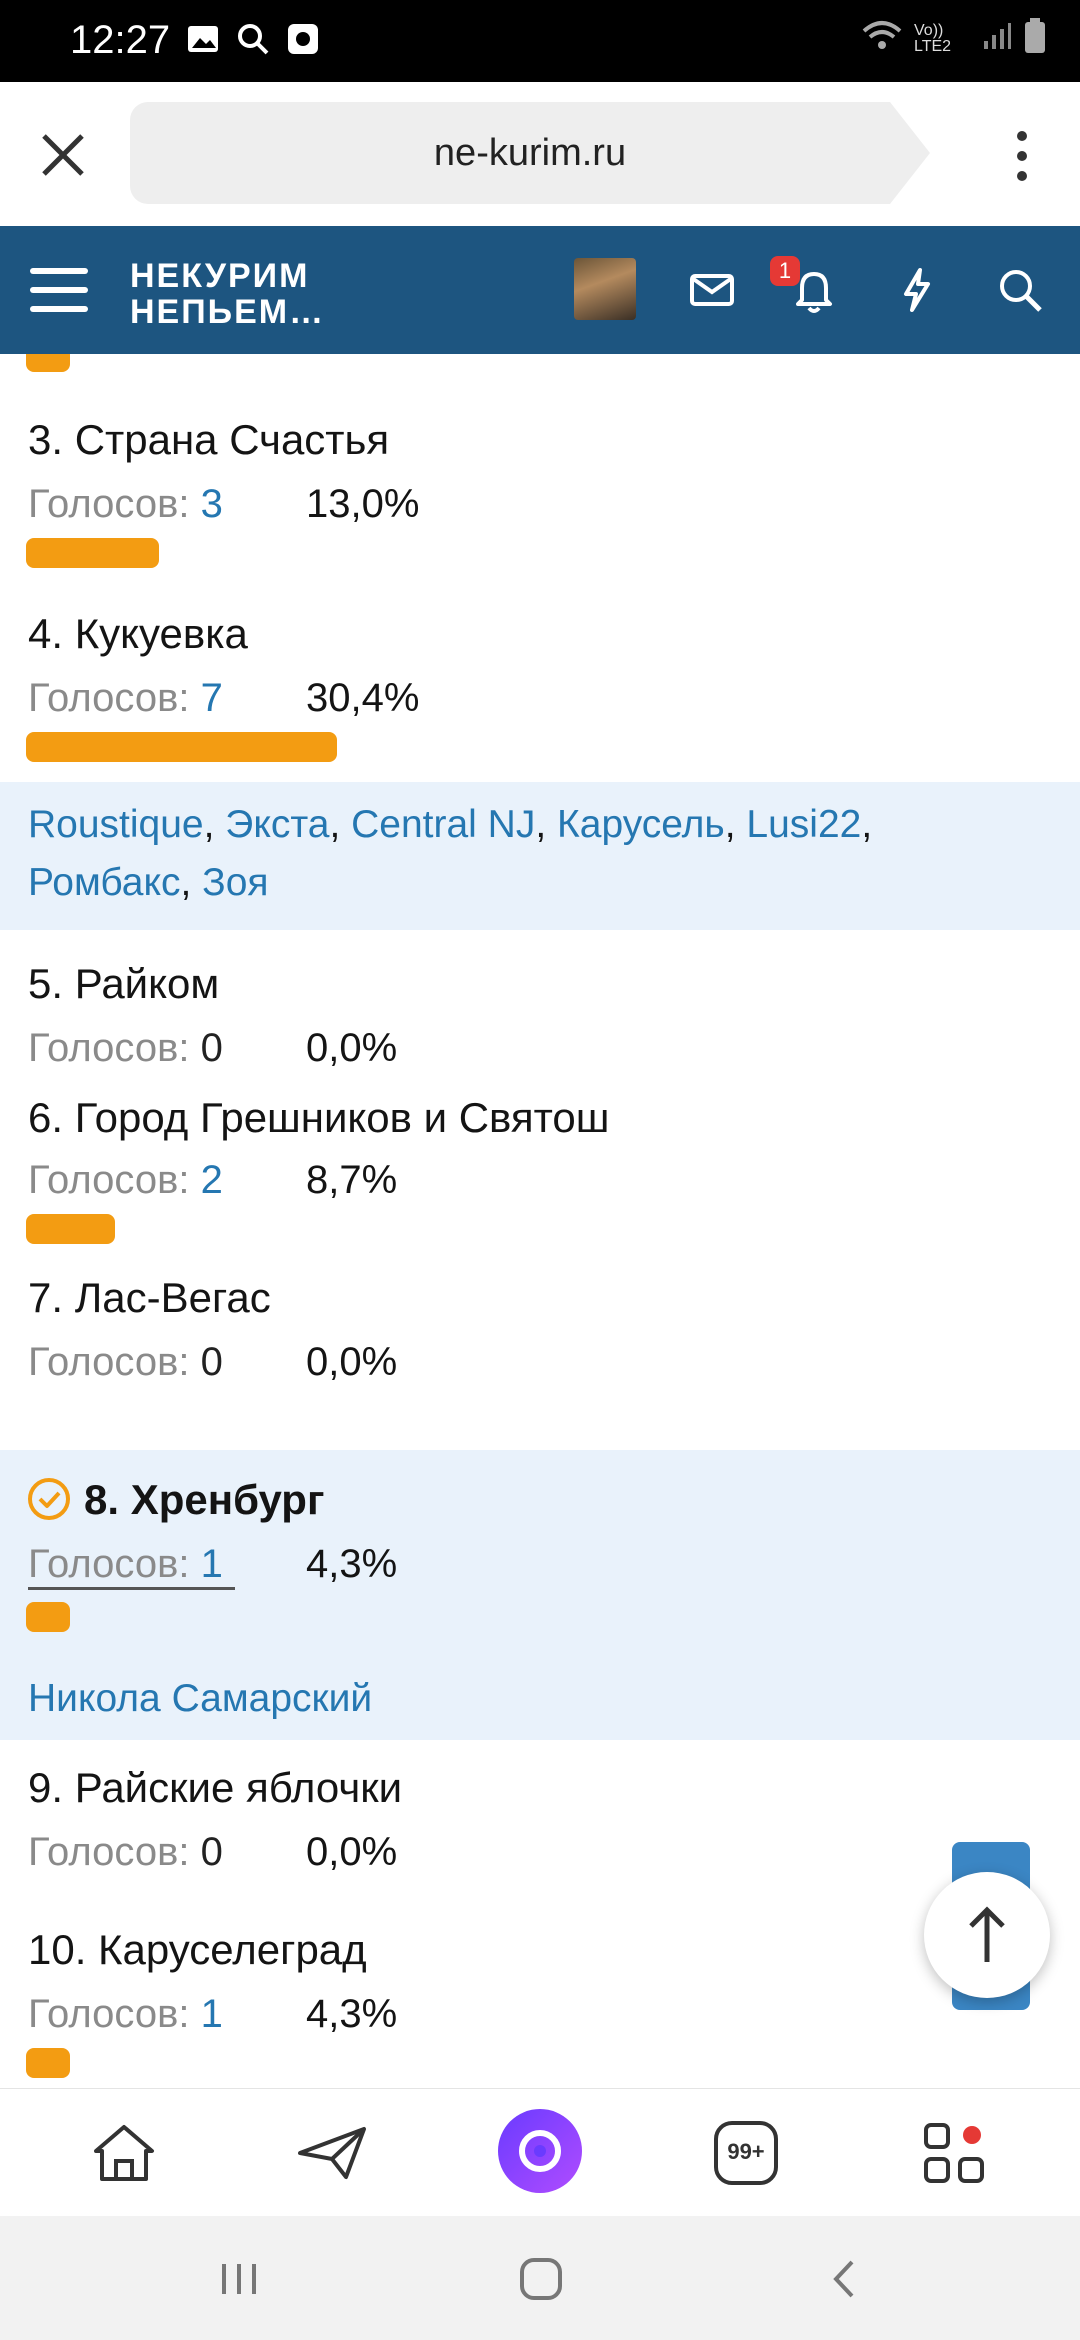 The width and height of the screenshot is (1080, 2340). I want to click on badge-count: 99+, so click(746, 2151).